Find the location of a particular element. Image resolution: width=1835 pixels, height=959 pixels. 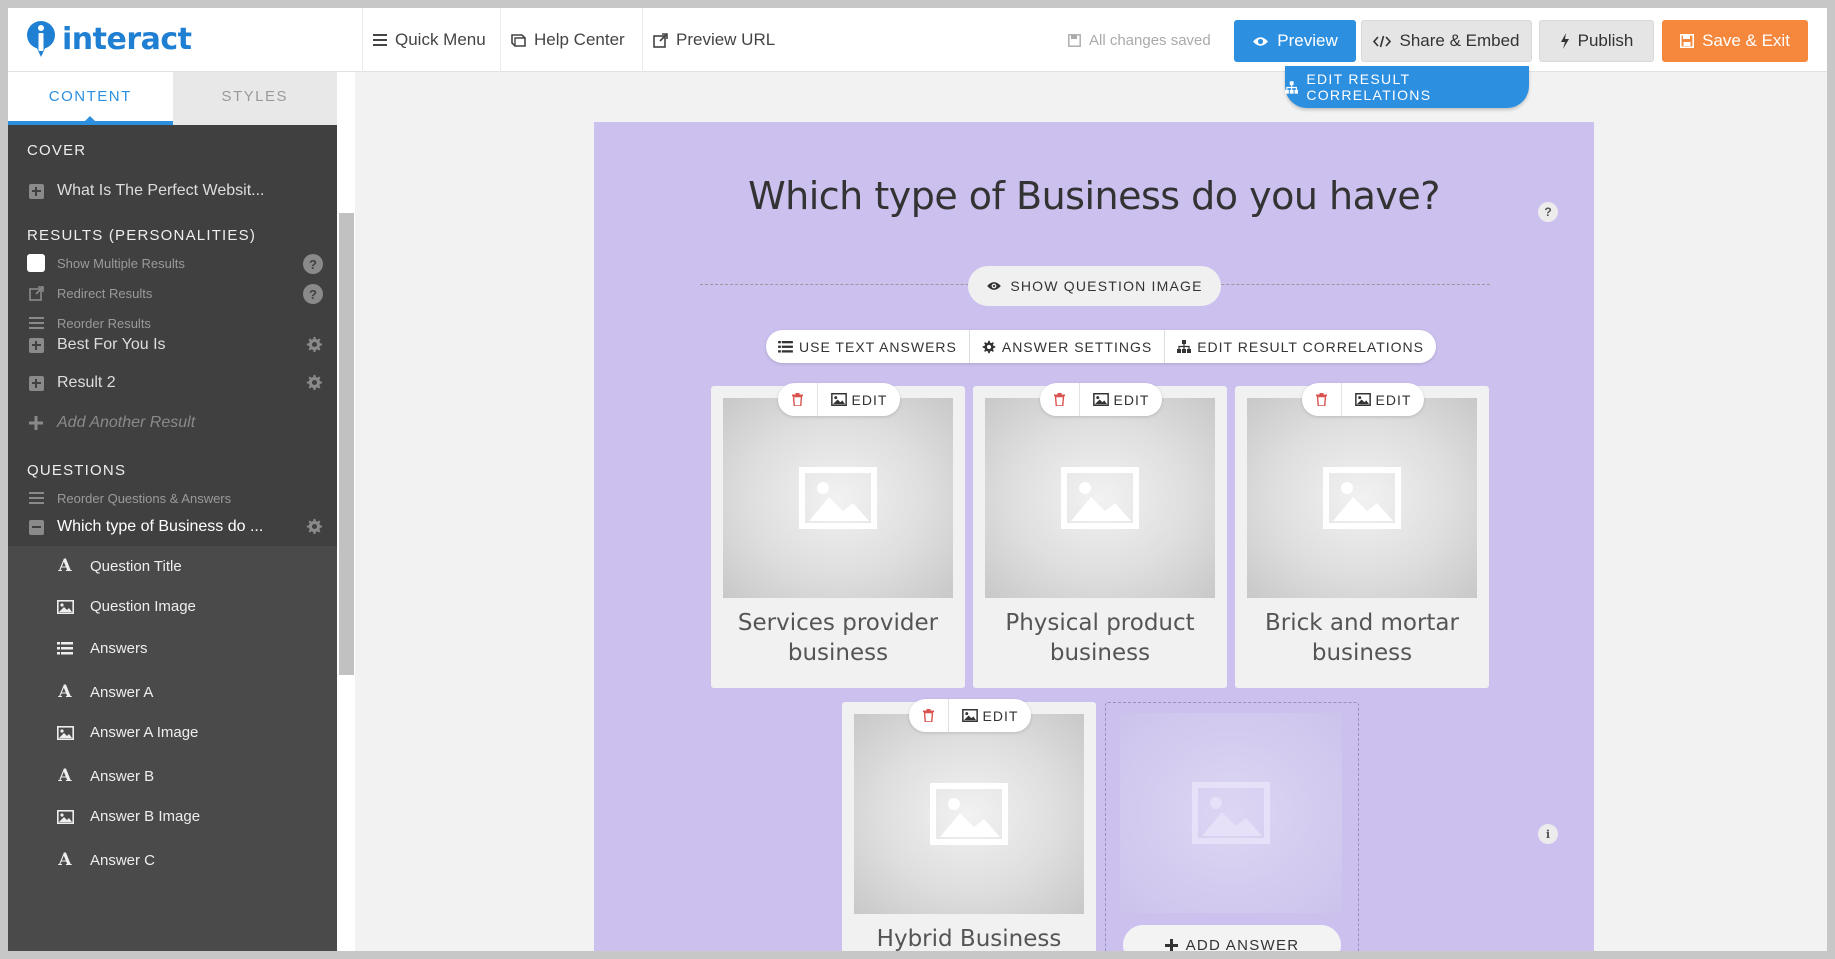

redirect-results-item: Redirect Results ? is located at coordinates (175, 293).